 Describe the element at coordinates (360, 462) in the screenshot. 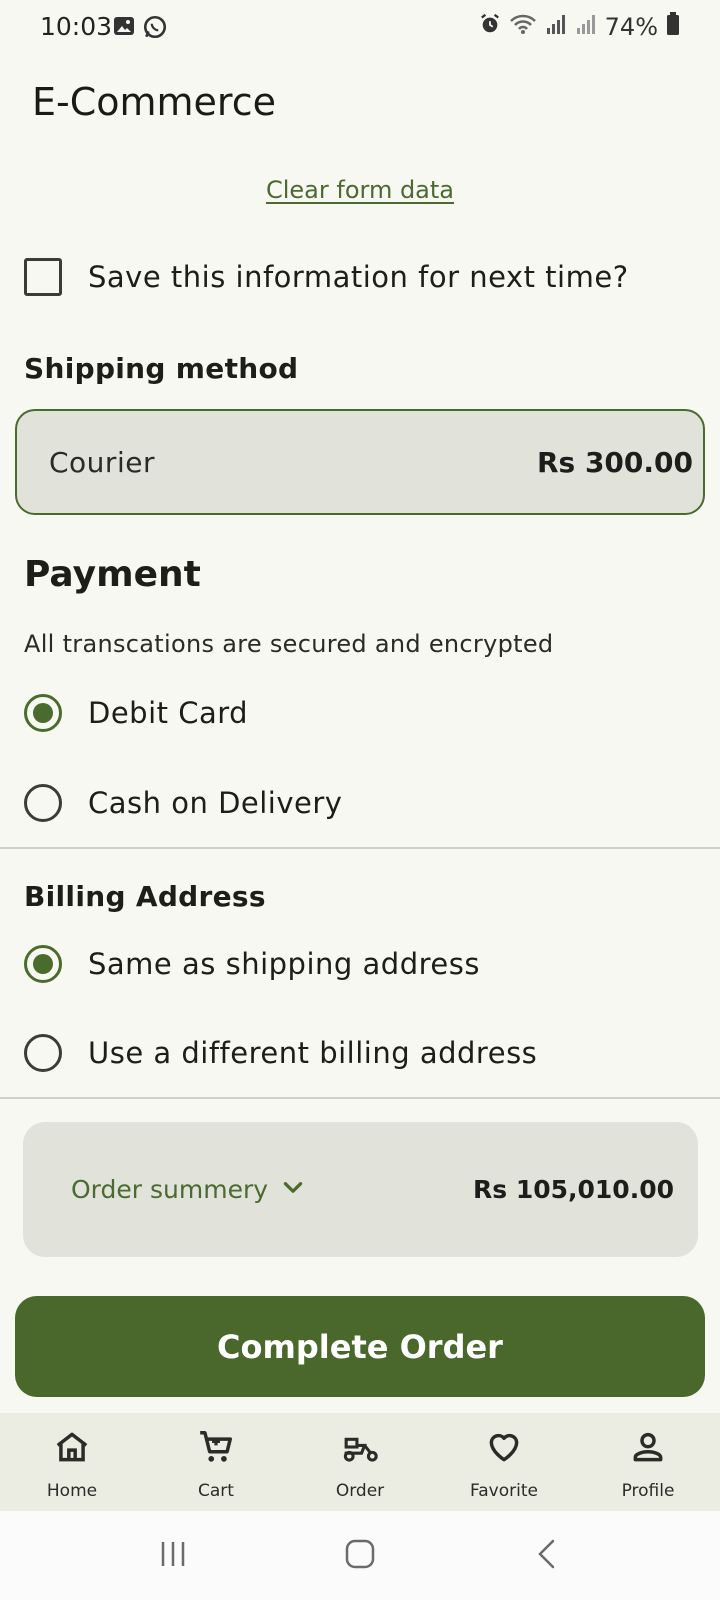

I see `shipping-method-option: Courier Rs 300.00` at that location.